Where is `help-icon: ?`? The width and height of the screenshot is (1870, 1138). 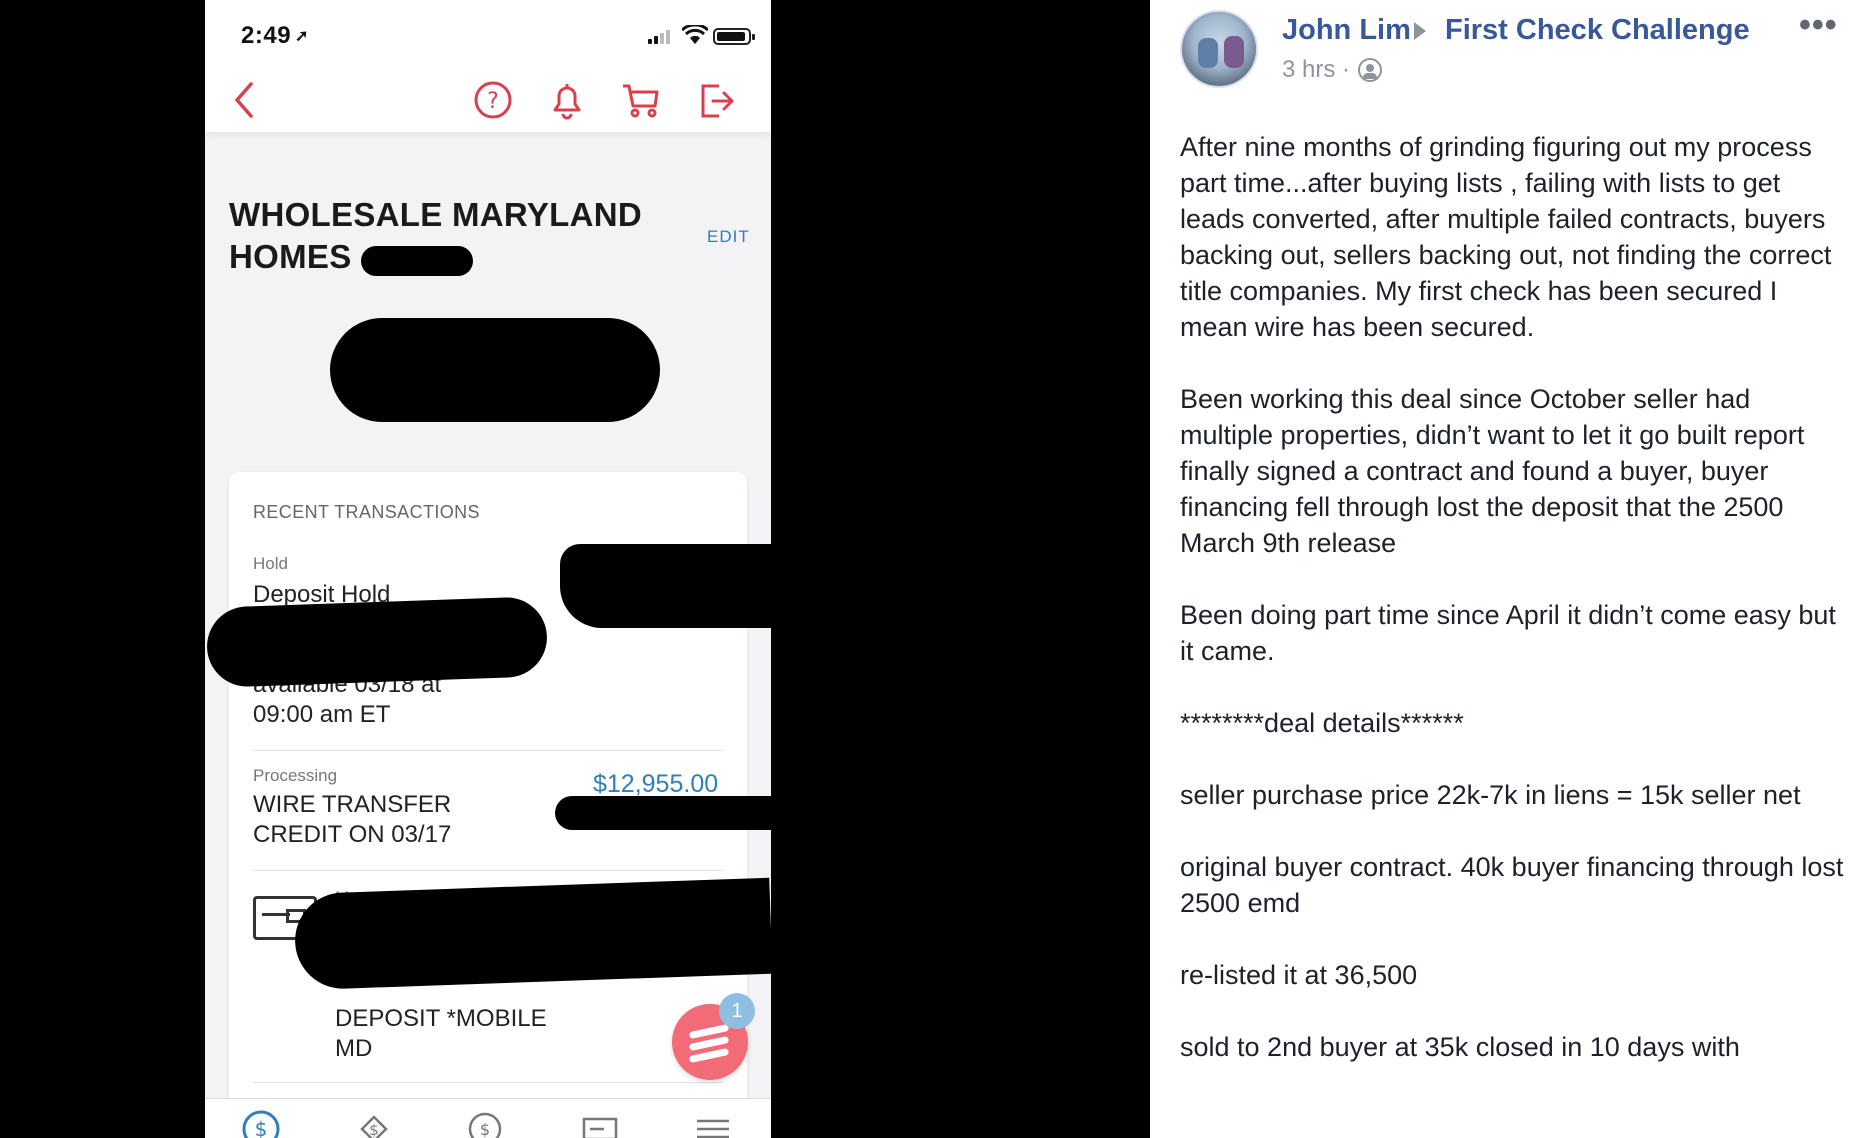
help-icon: ? is located at coordinates (493, 100).